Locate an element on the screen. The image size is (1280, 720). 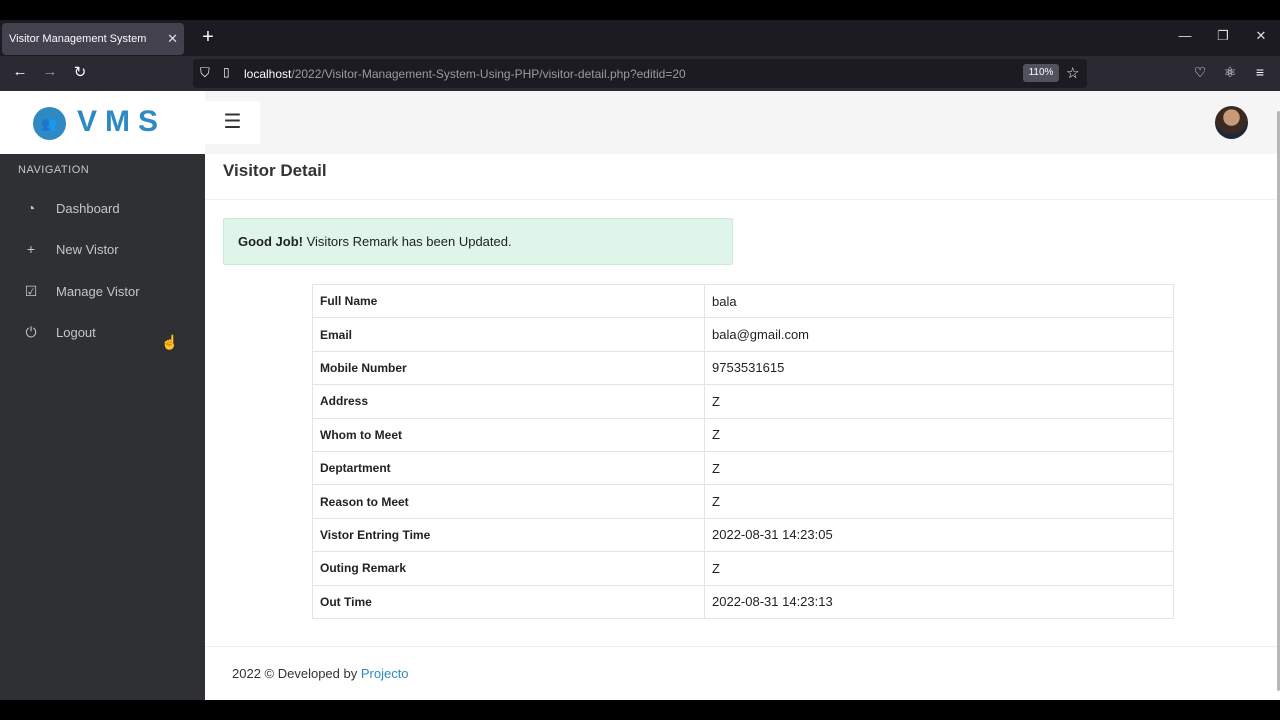
table-row: Mobile Number 9753531615 is located at coordinates (743, 368).